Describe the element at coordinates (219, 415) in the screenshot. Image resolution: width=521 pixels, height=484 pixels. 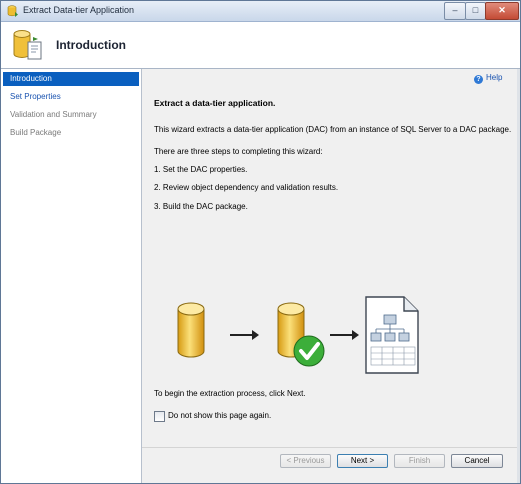
I see `dont-show-again-label: Do not show this page again.` at that location.